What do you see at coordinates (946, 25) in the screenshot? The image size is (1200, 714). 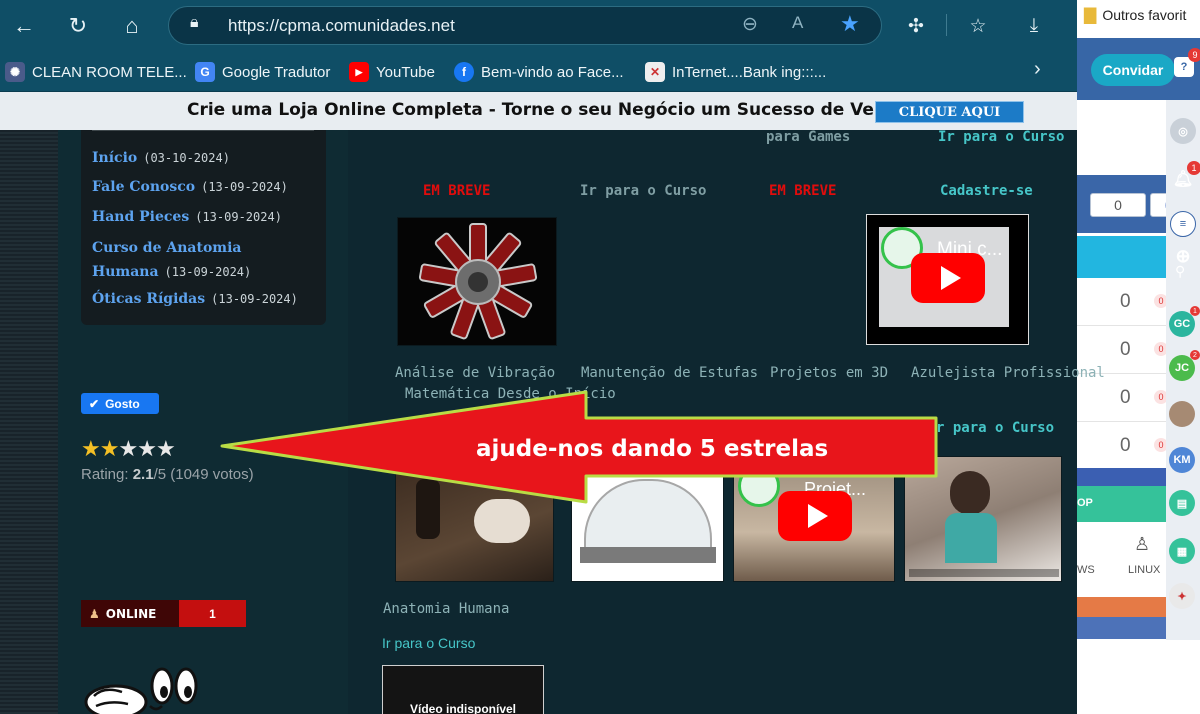 I see `toolbar-divider` at bounding box center [946, 25].